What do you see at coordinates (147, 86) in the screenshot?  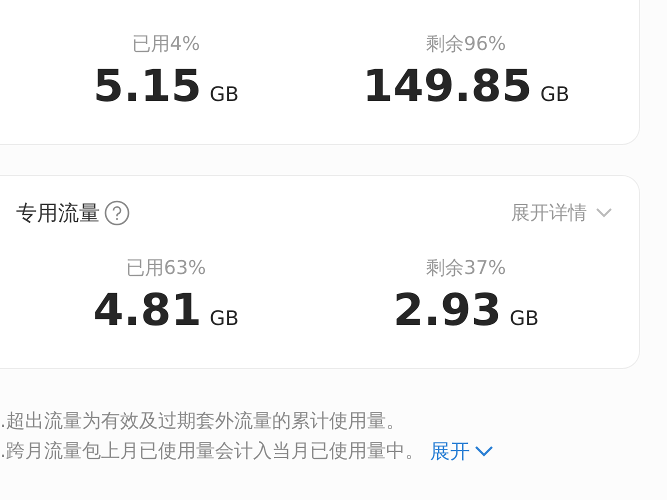 I see `stat-value: 5.15` at bounding box center [147, 86].